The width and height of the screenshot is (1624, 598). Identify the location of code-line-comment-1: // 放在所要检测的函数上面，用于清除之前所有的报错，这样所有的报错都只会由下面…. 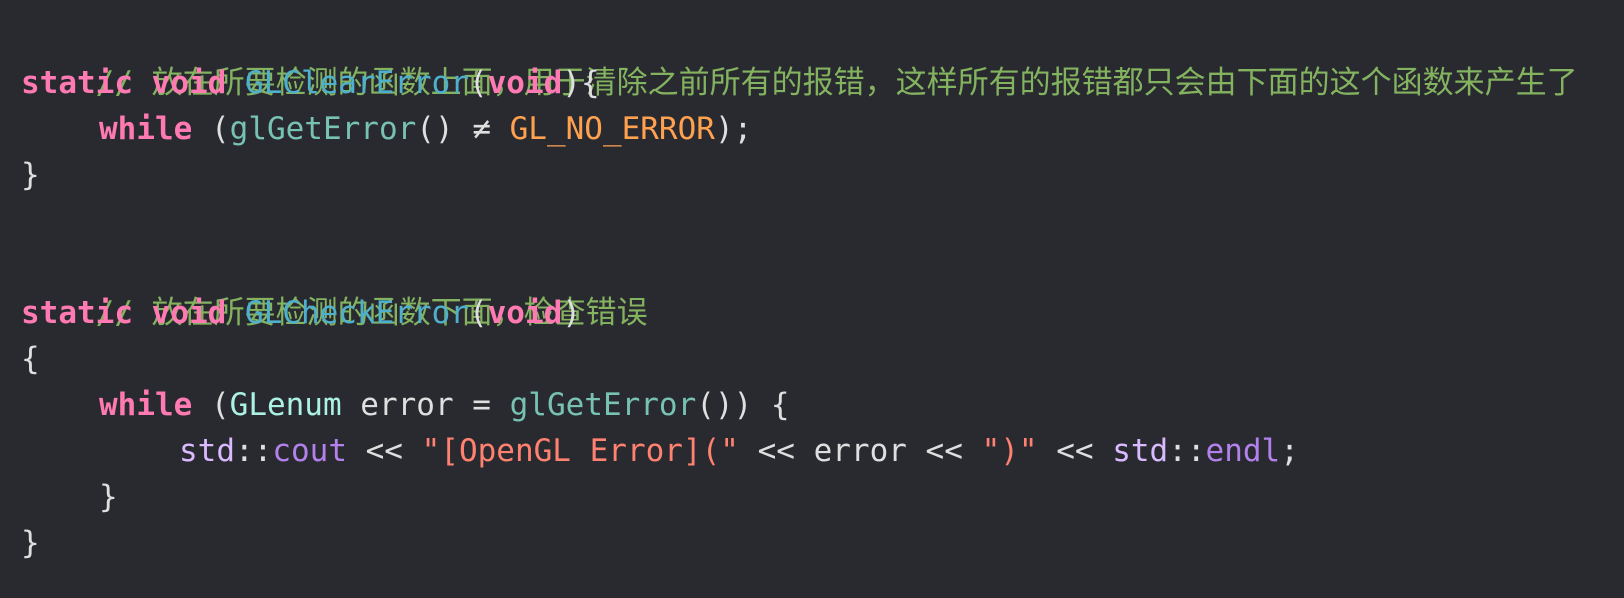
(822, 57).